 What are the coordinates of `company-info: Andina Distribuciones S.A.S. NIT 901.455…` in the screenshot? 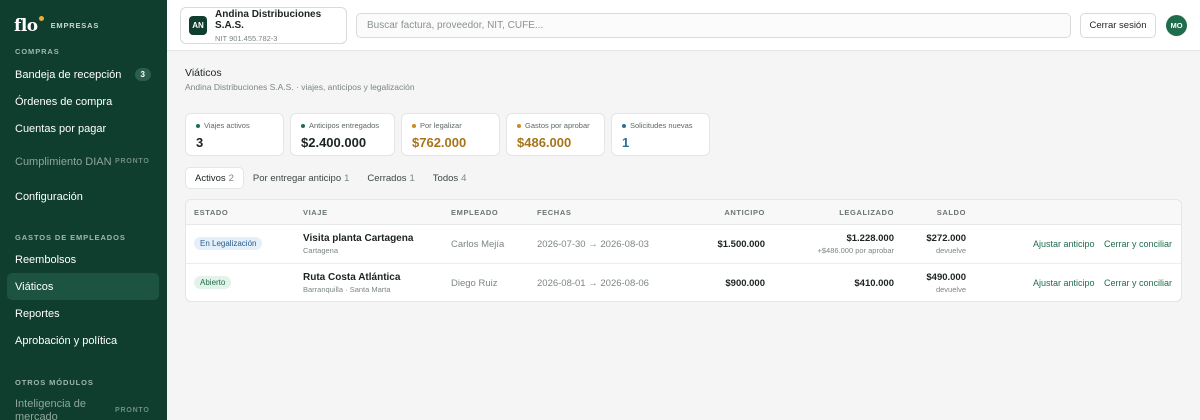 It's located at (280, 26).